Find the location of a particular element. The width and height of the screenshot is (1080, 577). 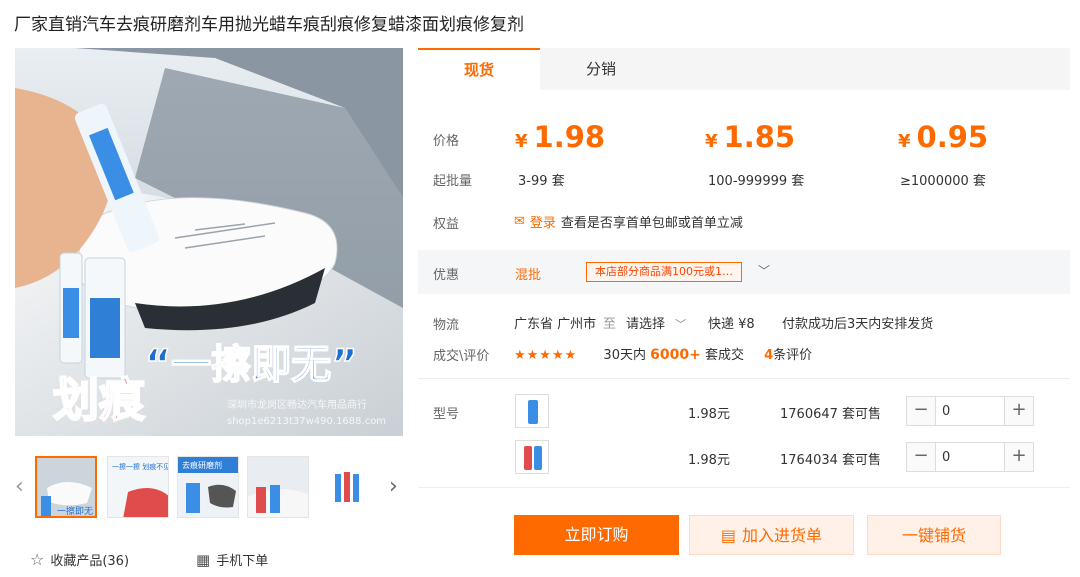

express-fee: 快递 ¥8 is located at coordinates (731, 324).